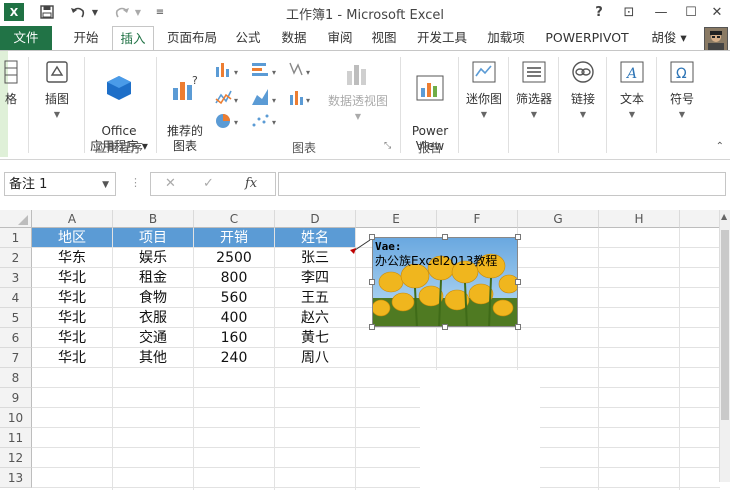  What do you see at coordinates (484, 90) in the screenshot?
I see `sparklines-button: 迷你图 ▼` at bounding box center [484, 90].